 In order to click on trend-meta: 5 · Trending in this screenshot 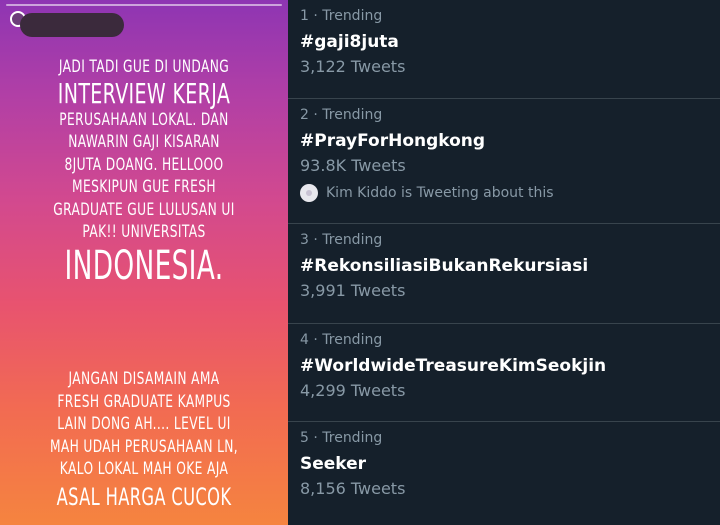, I will do `click(341, 438)`.